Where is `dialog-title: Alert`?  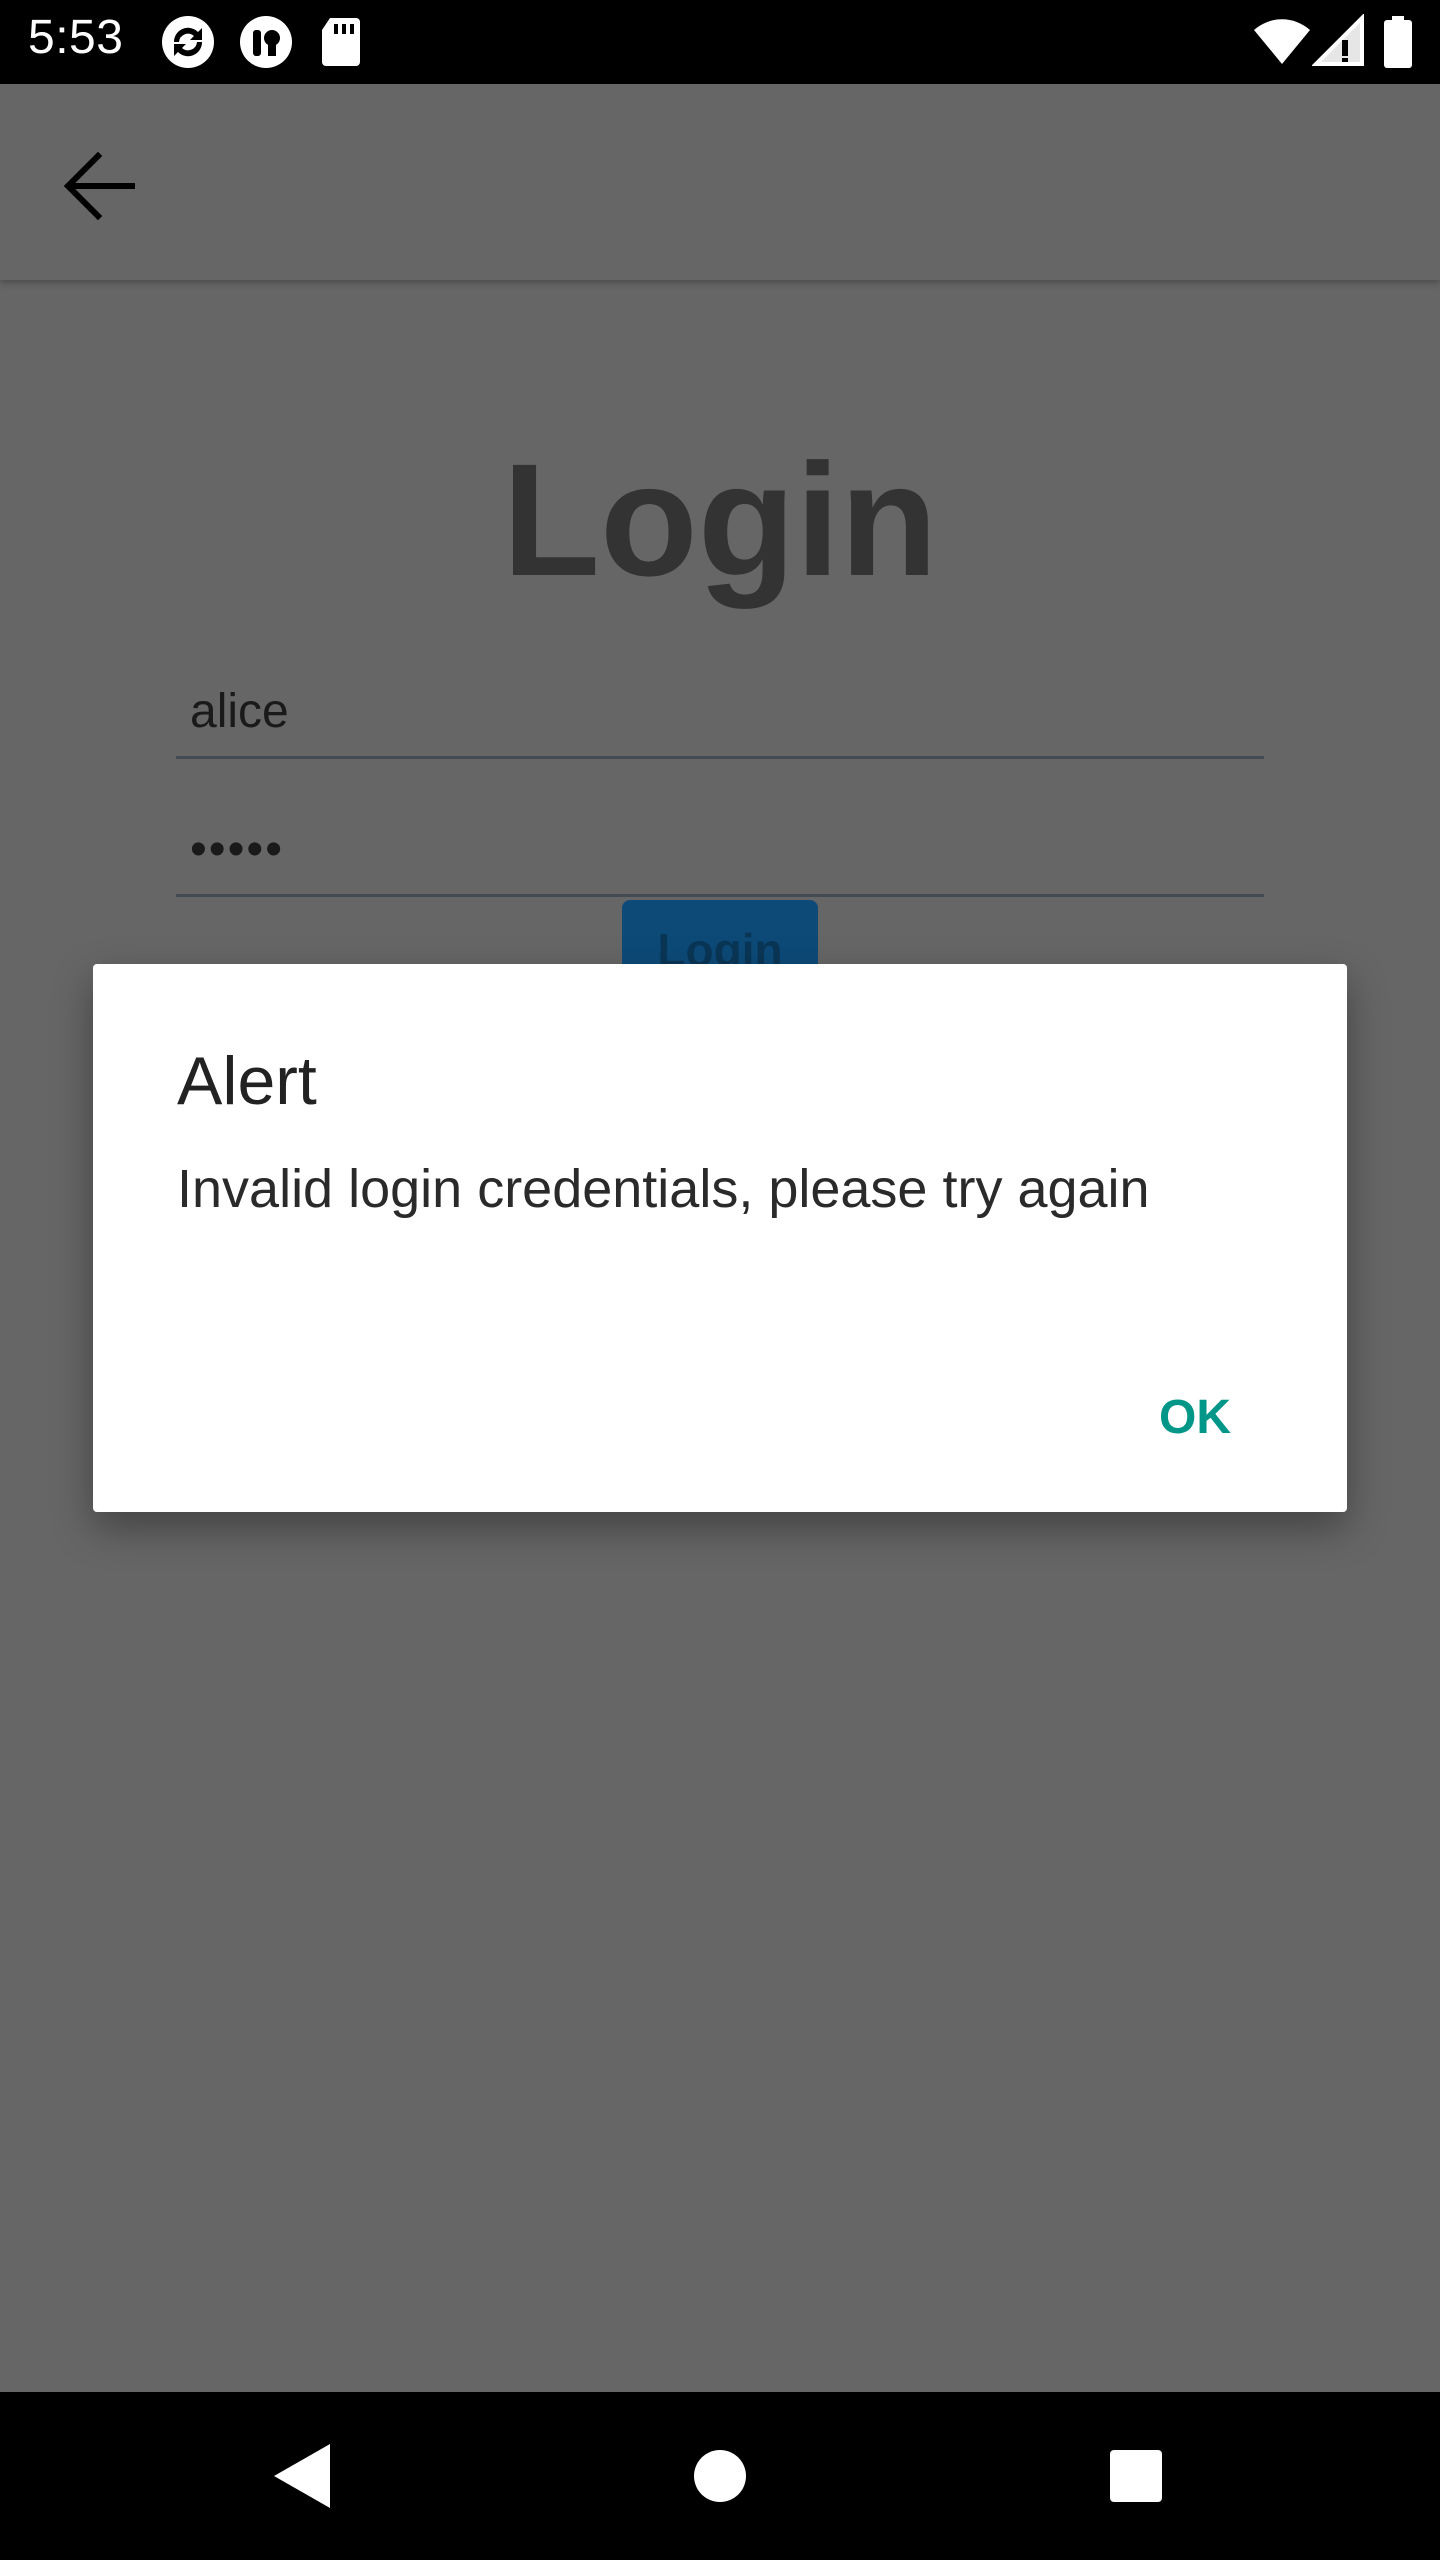
dialog-title: Alert is located at coordinates (247, 1081).